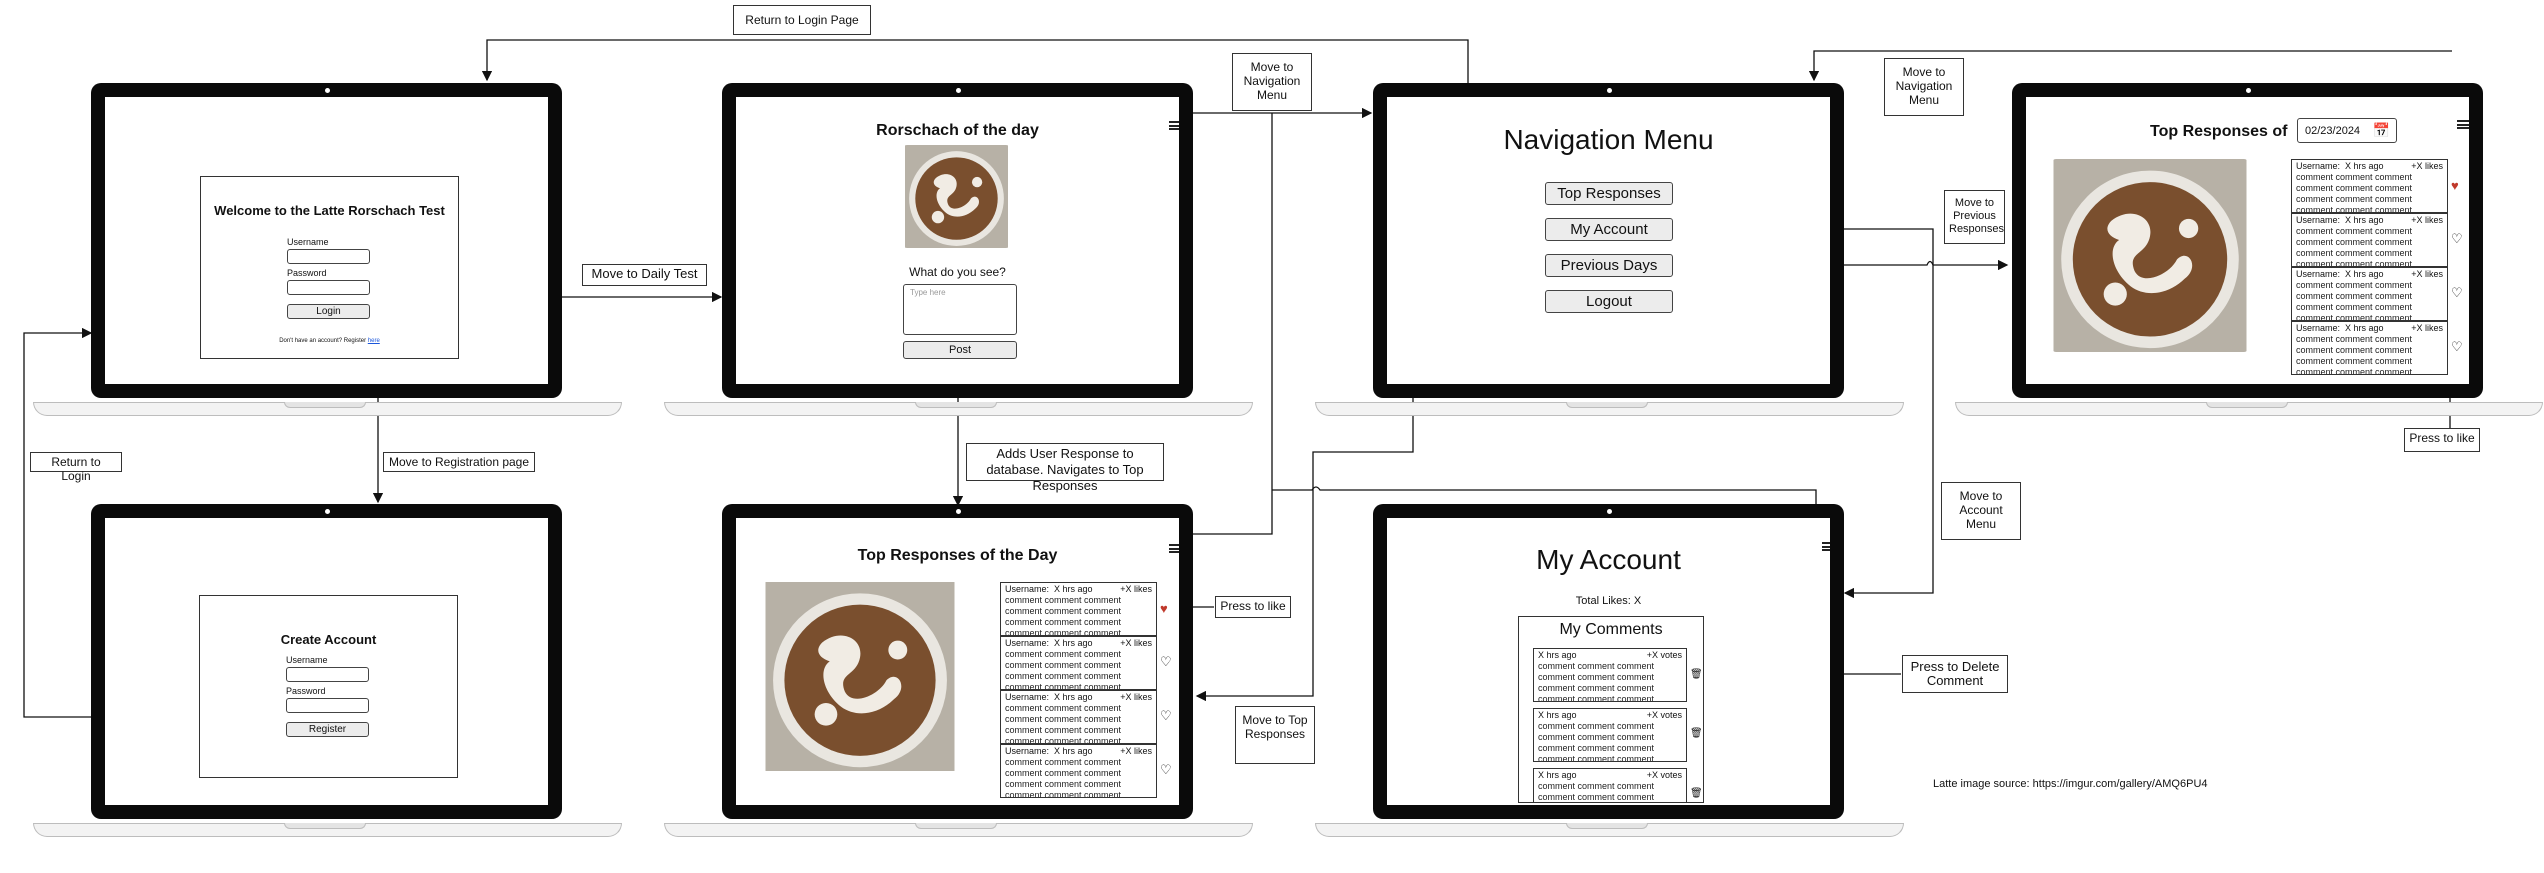 This screenshot has width=2544, height=873. What do you see at coordinates (306, 691) in the screenshot?
I see `password-label: Password` at bounding box center [306, 691].